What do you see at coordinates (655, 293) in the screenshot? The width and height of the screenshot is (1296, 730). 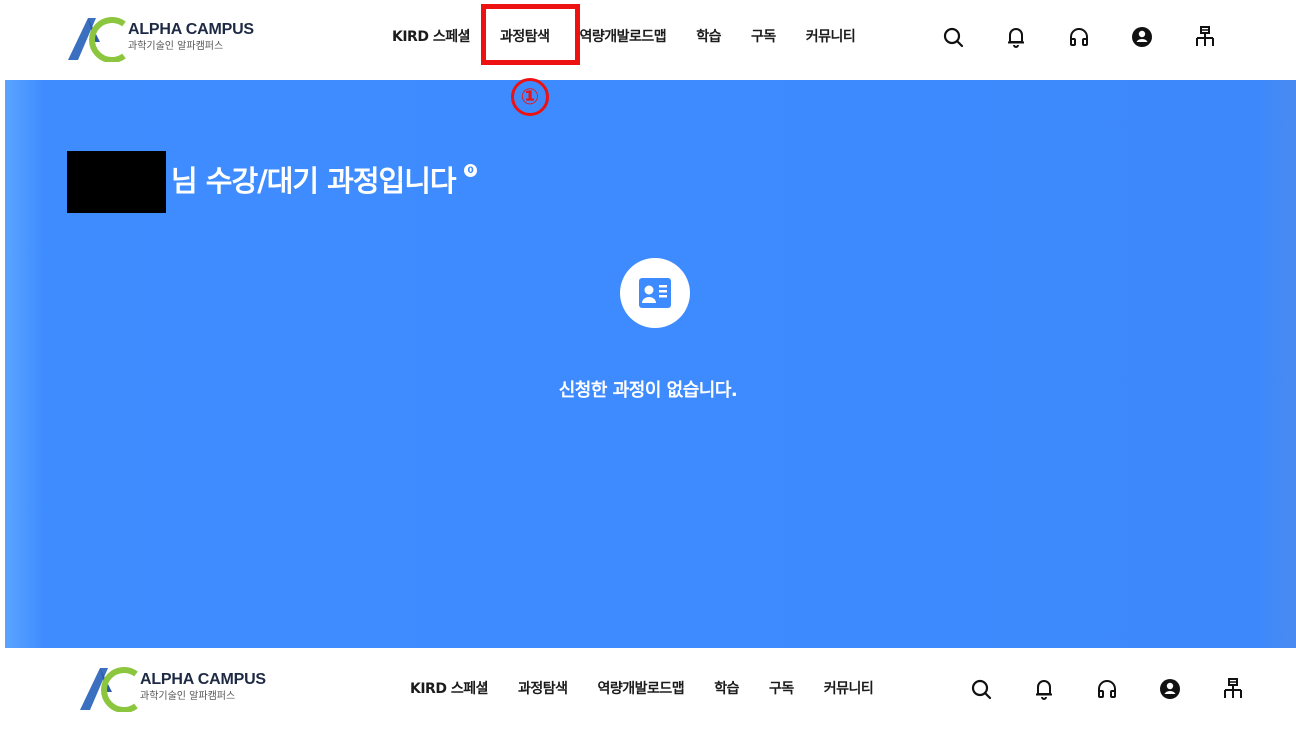 I see `id-card-icon` at bounding box center [655, 293].